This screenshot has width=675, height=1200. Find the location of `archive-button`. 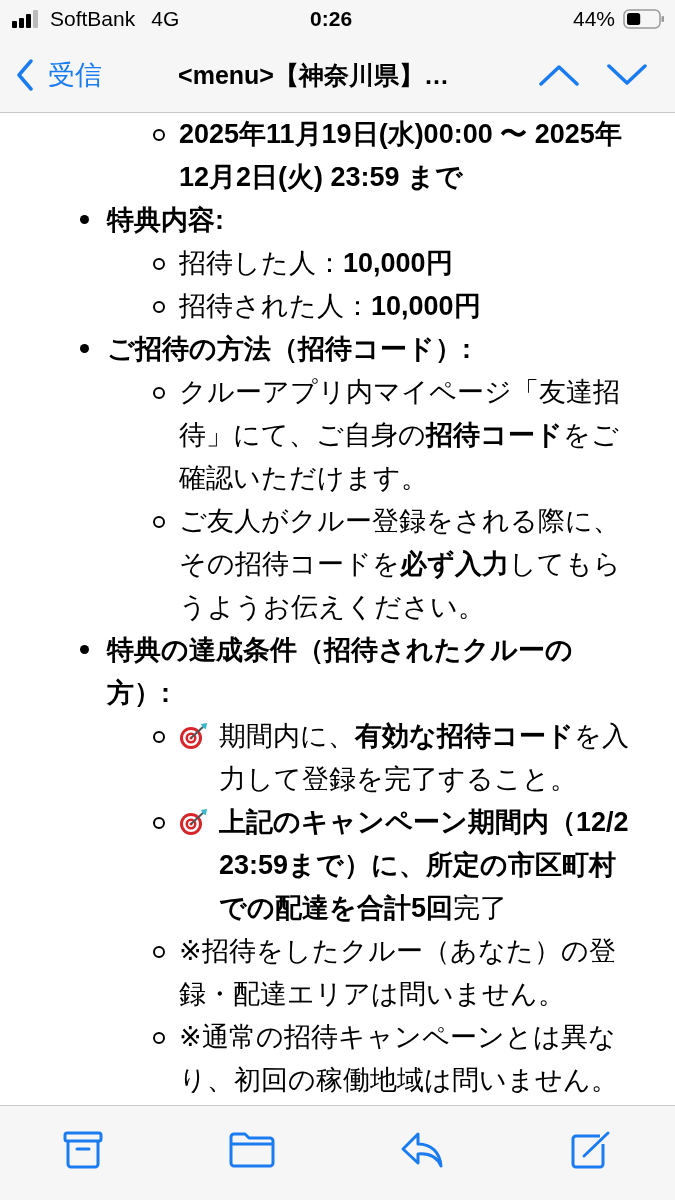

archive-button is located at coordinates (82, 1150).